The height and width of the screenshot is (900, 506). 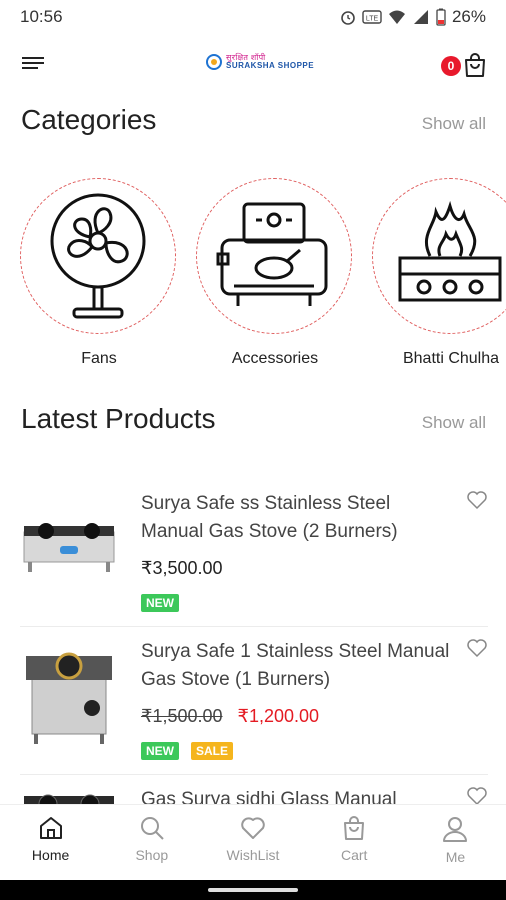 I want to click on shopping-bag-icon, so click(x=475, y=65).